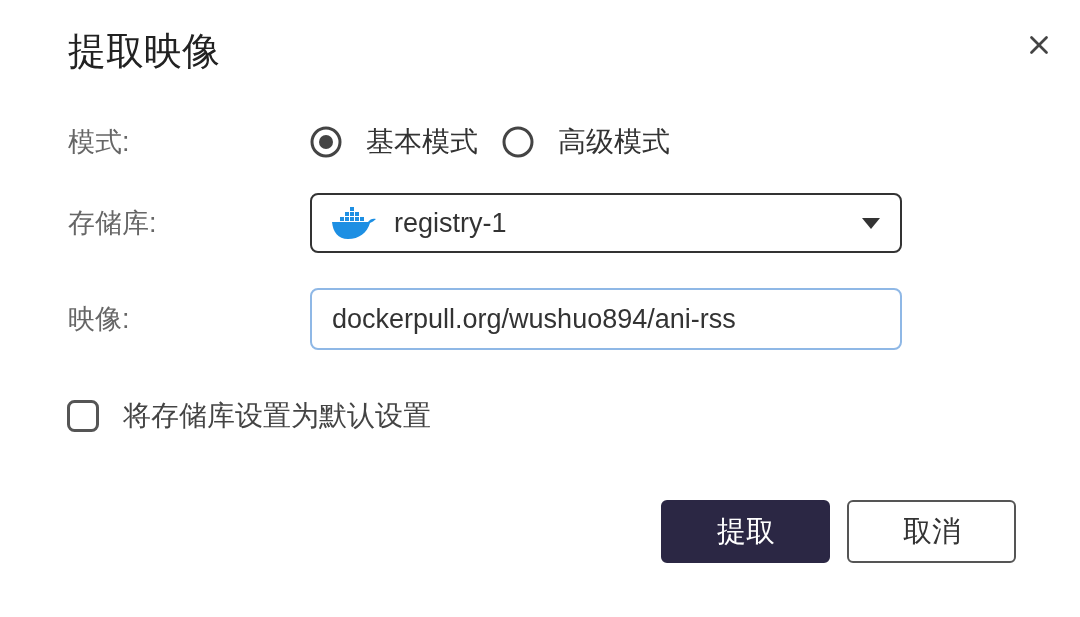 The image size is (1080, 617). What do you see at coordinates (586, 142) in the screenshot?
I see `radio-option: 高级模式` at bounding box center [586, 142].